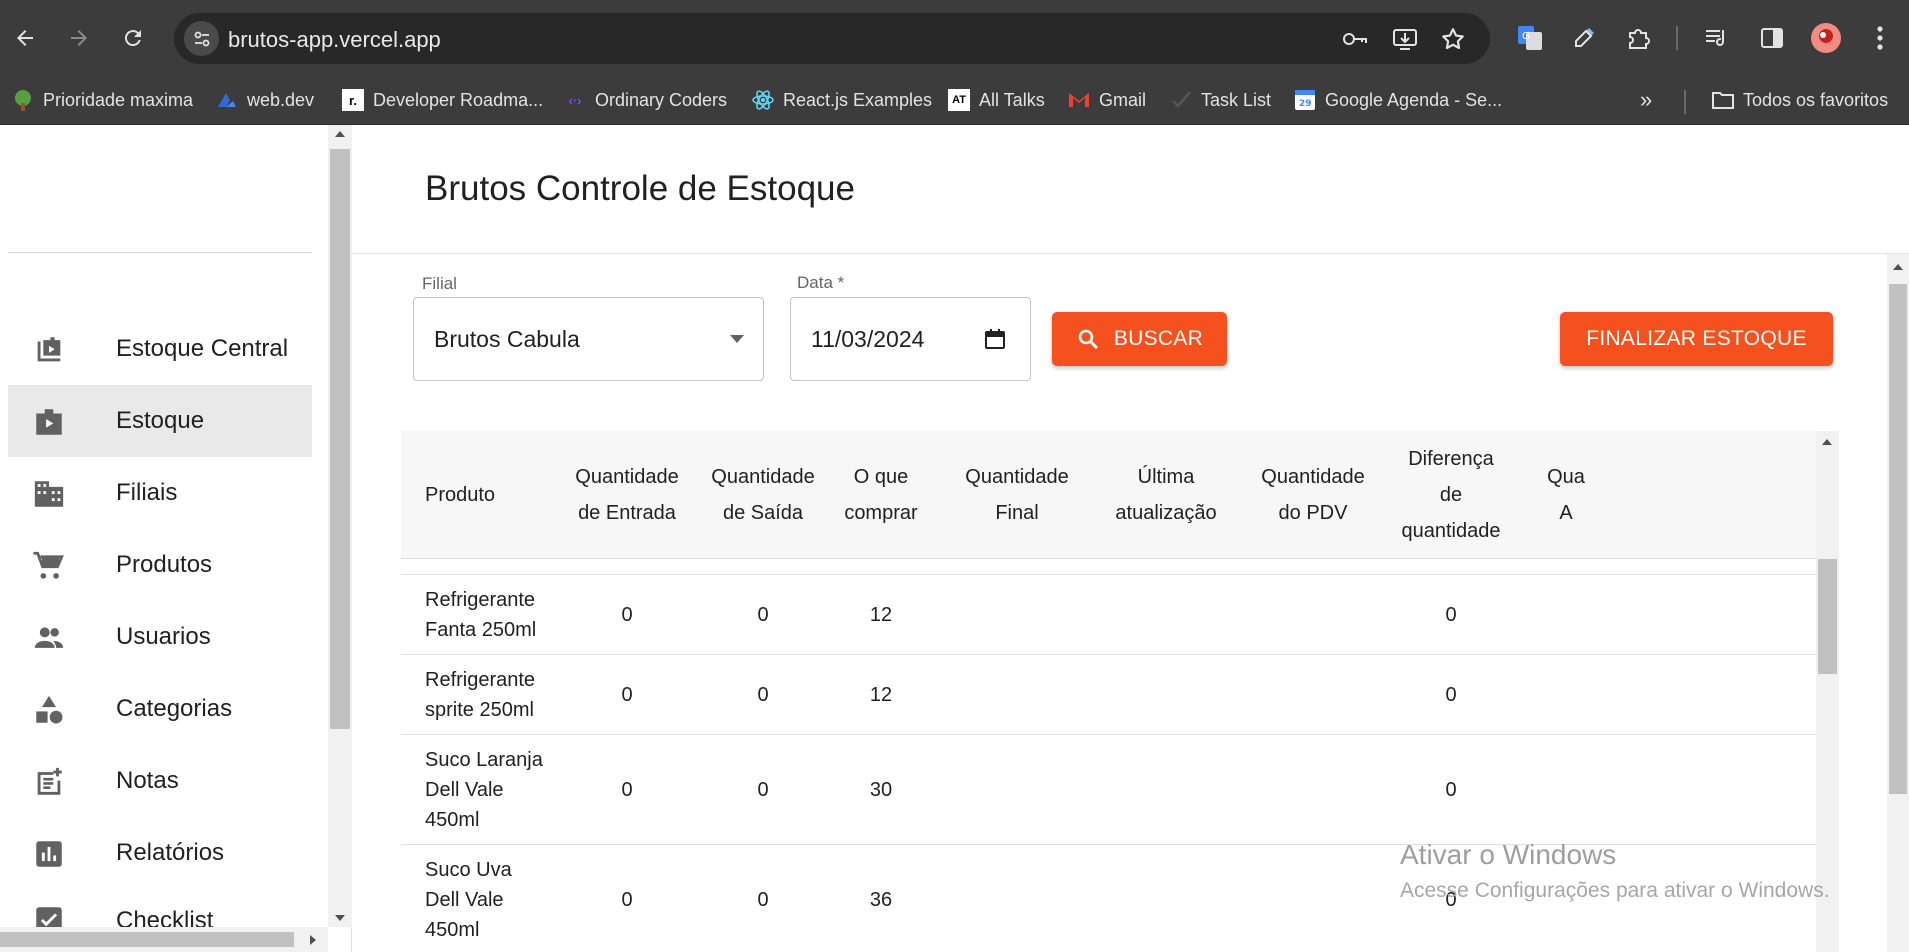 The image size is (1909, 952). I want to click on sidebar-item-relatorios: Relatórios, so click(160, 853).